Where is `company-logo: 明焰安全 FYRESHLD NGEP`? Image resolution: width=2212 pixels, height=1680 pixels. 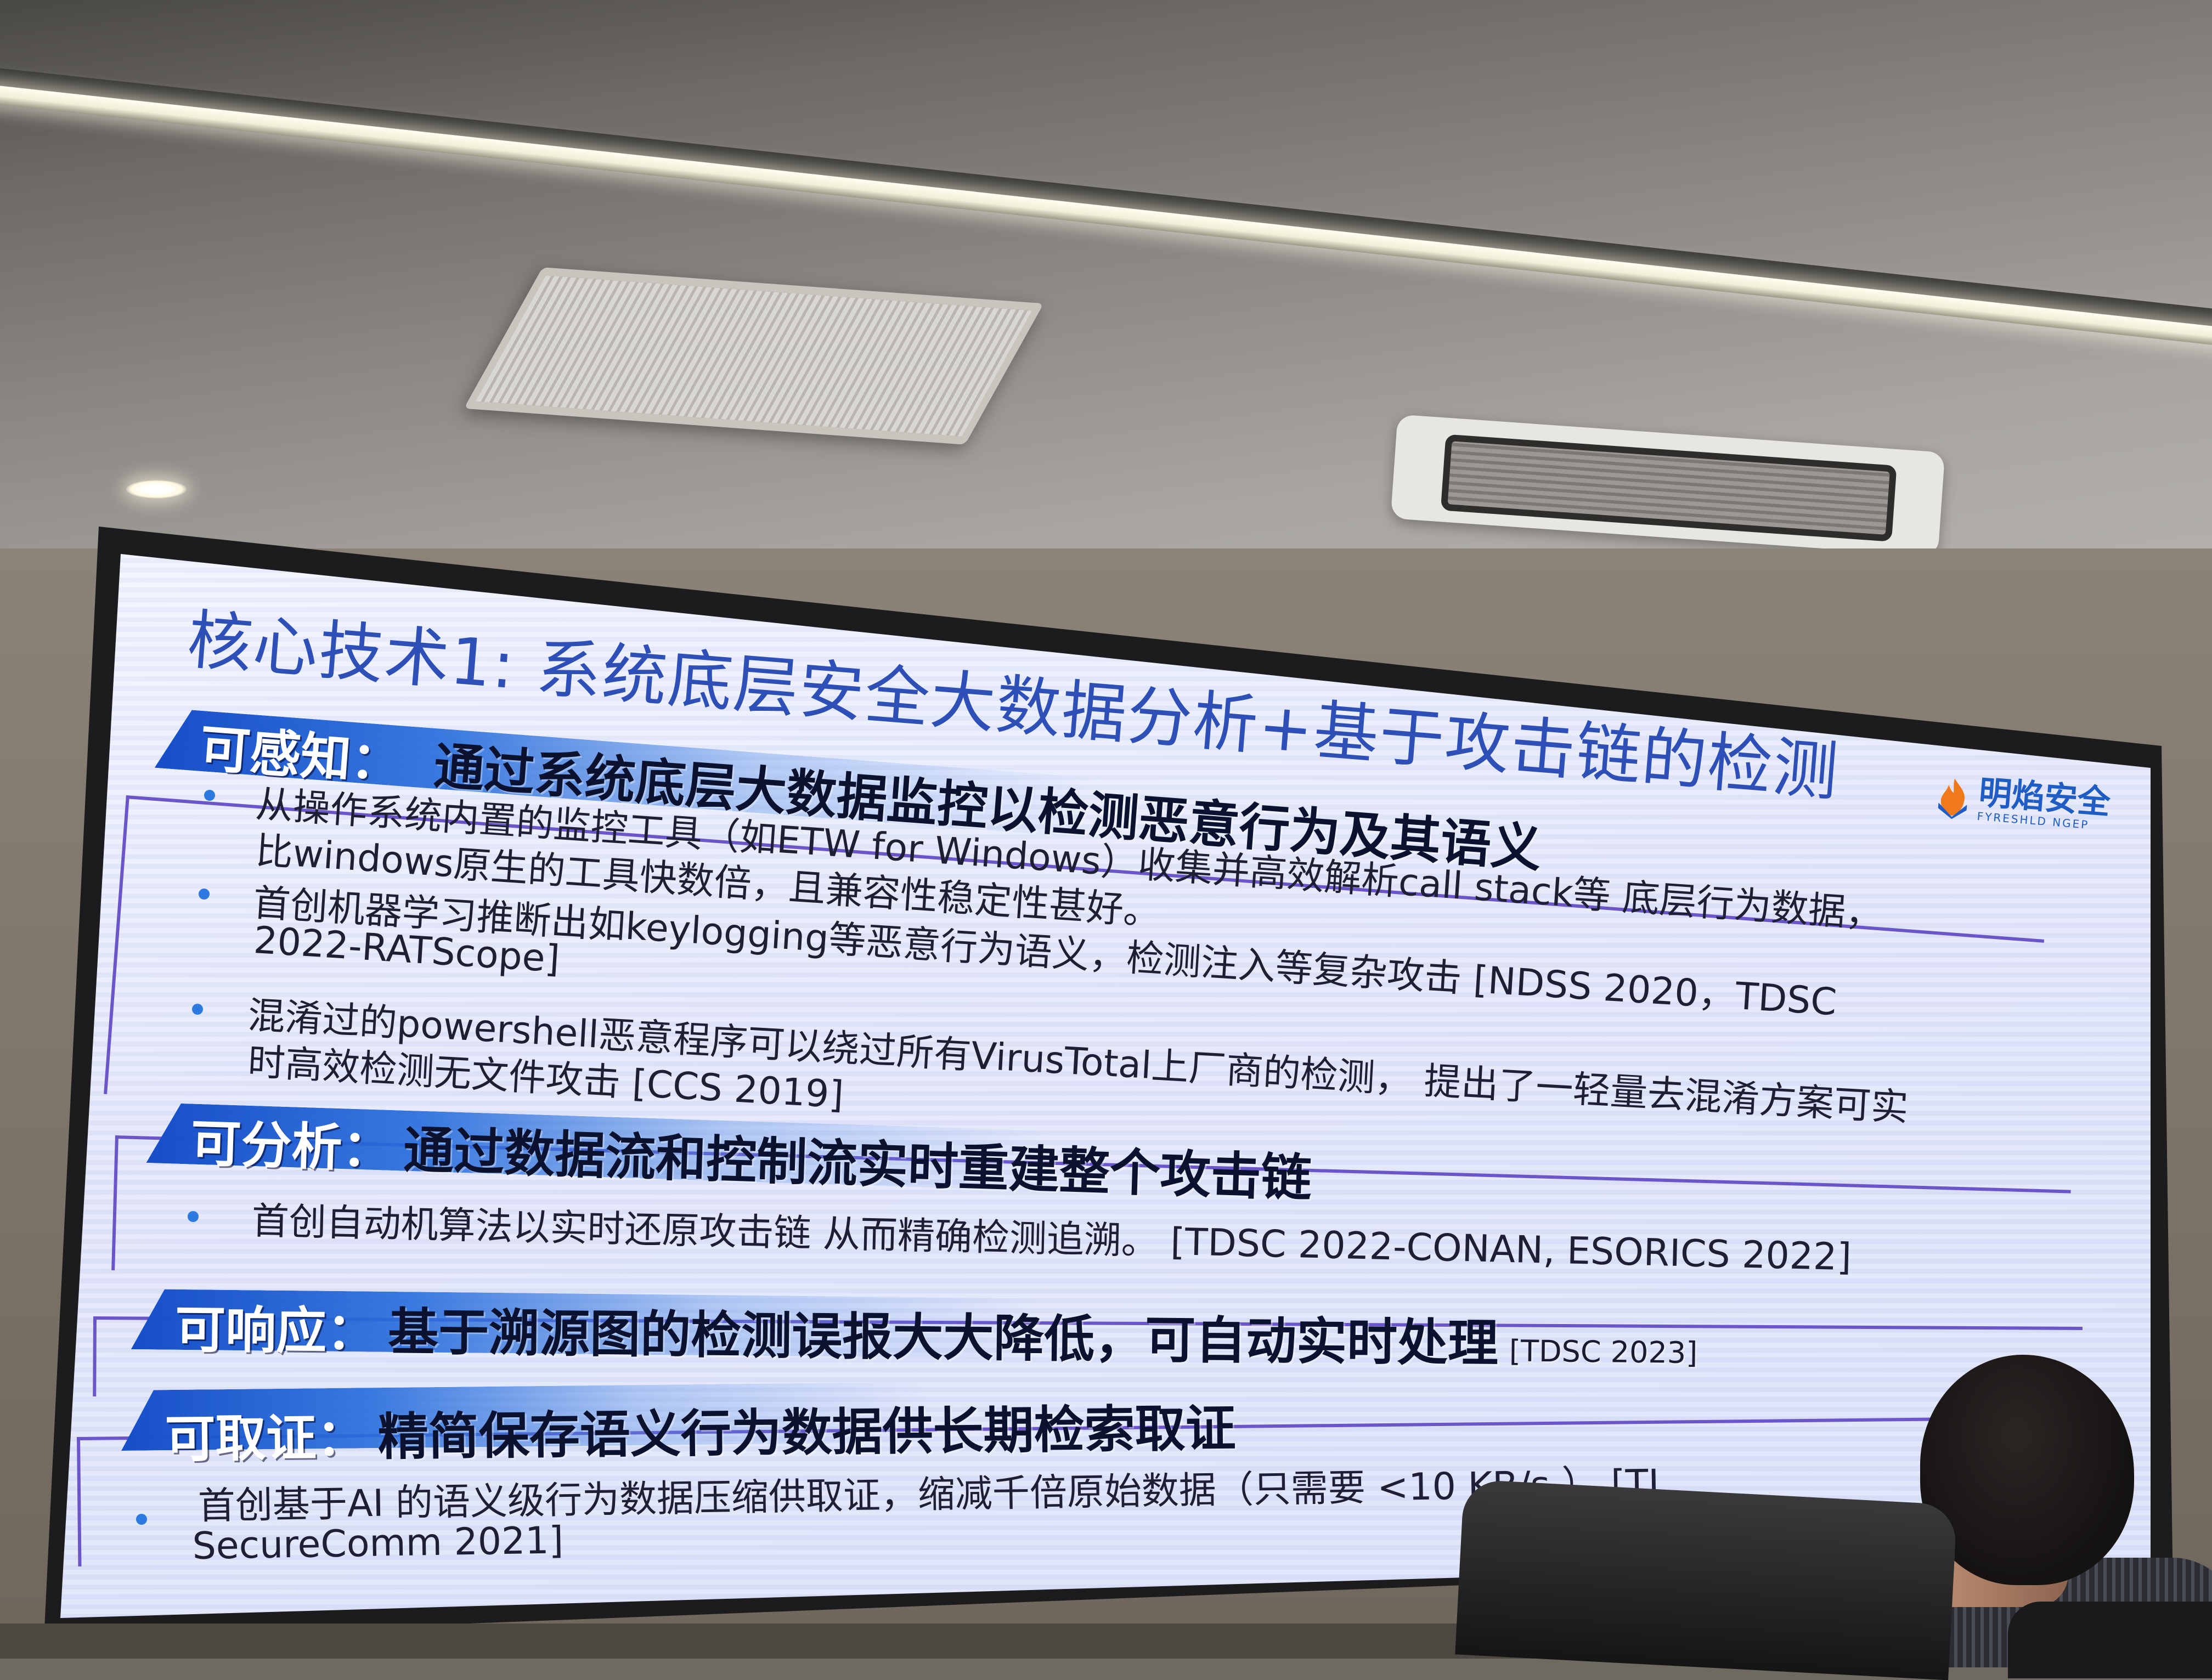 company-logo: 明焰安全 FYRESHLD NGEP is located at coordinates (2020, 802).